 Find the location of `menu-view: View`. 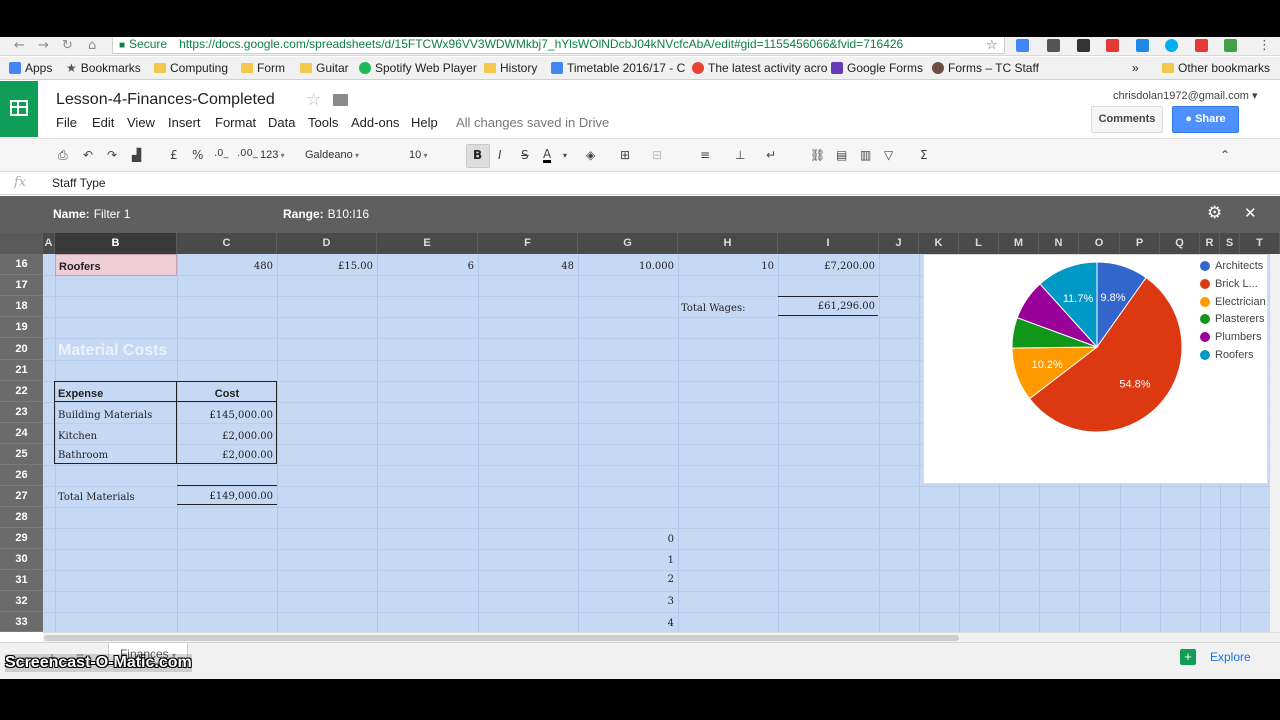

menu-view: View is located at coordinates (141, 122).